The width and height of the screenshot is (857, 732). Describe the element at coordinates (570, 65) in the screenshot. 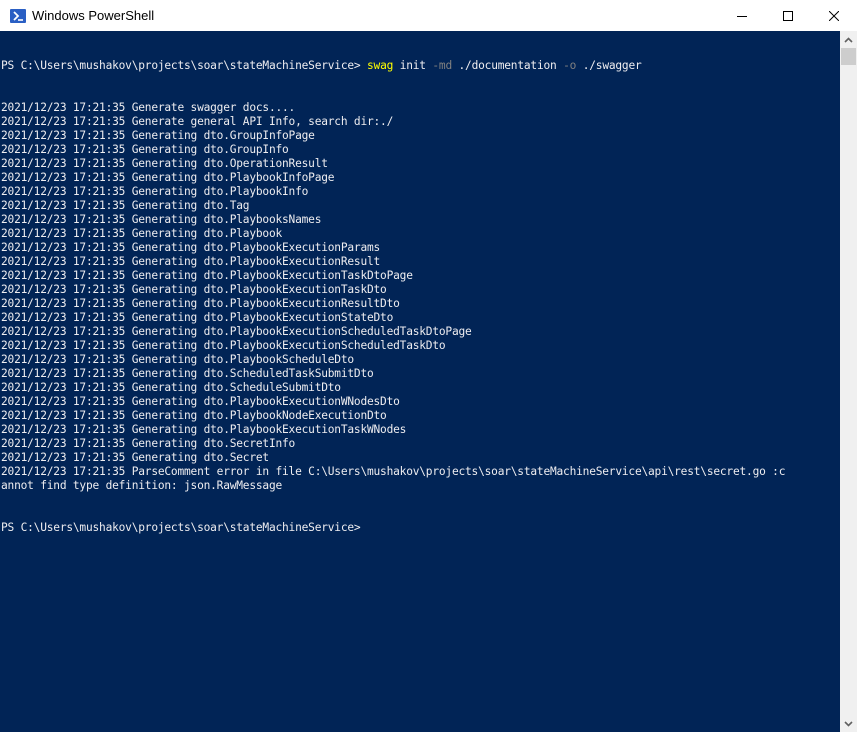

I see `command-flag: -o` at that location.